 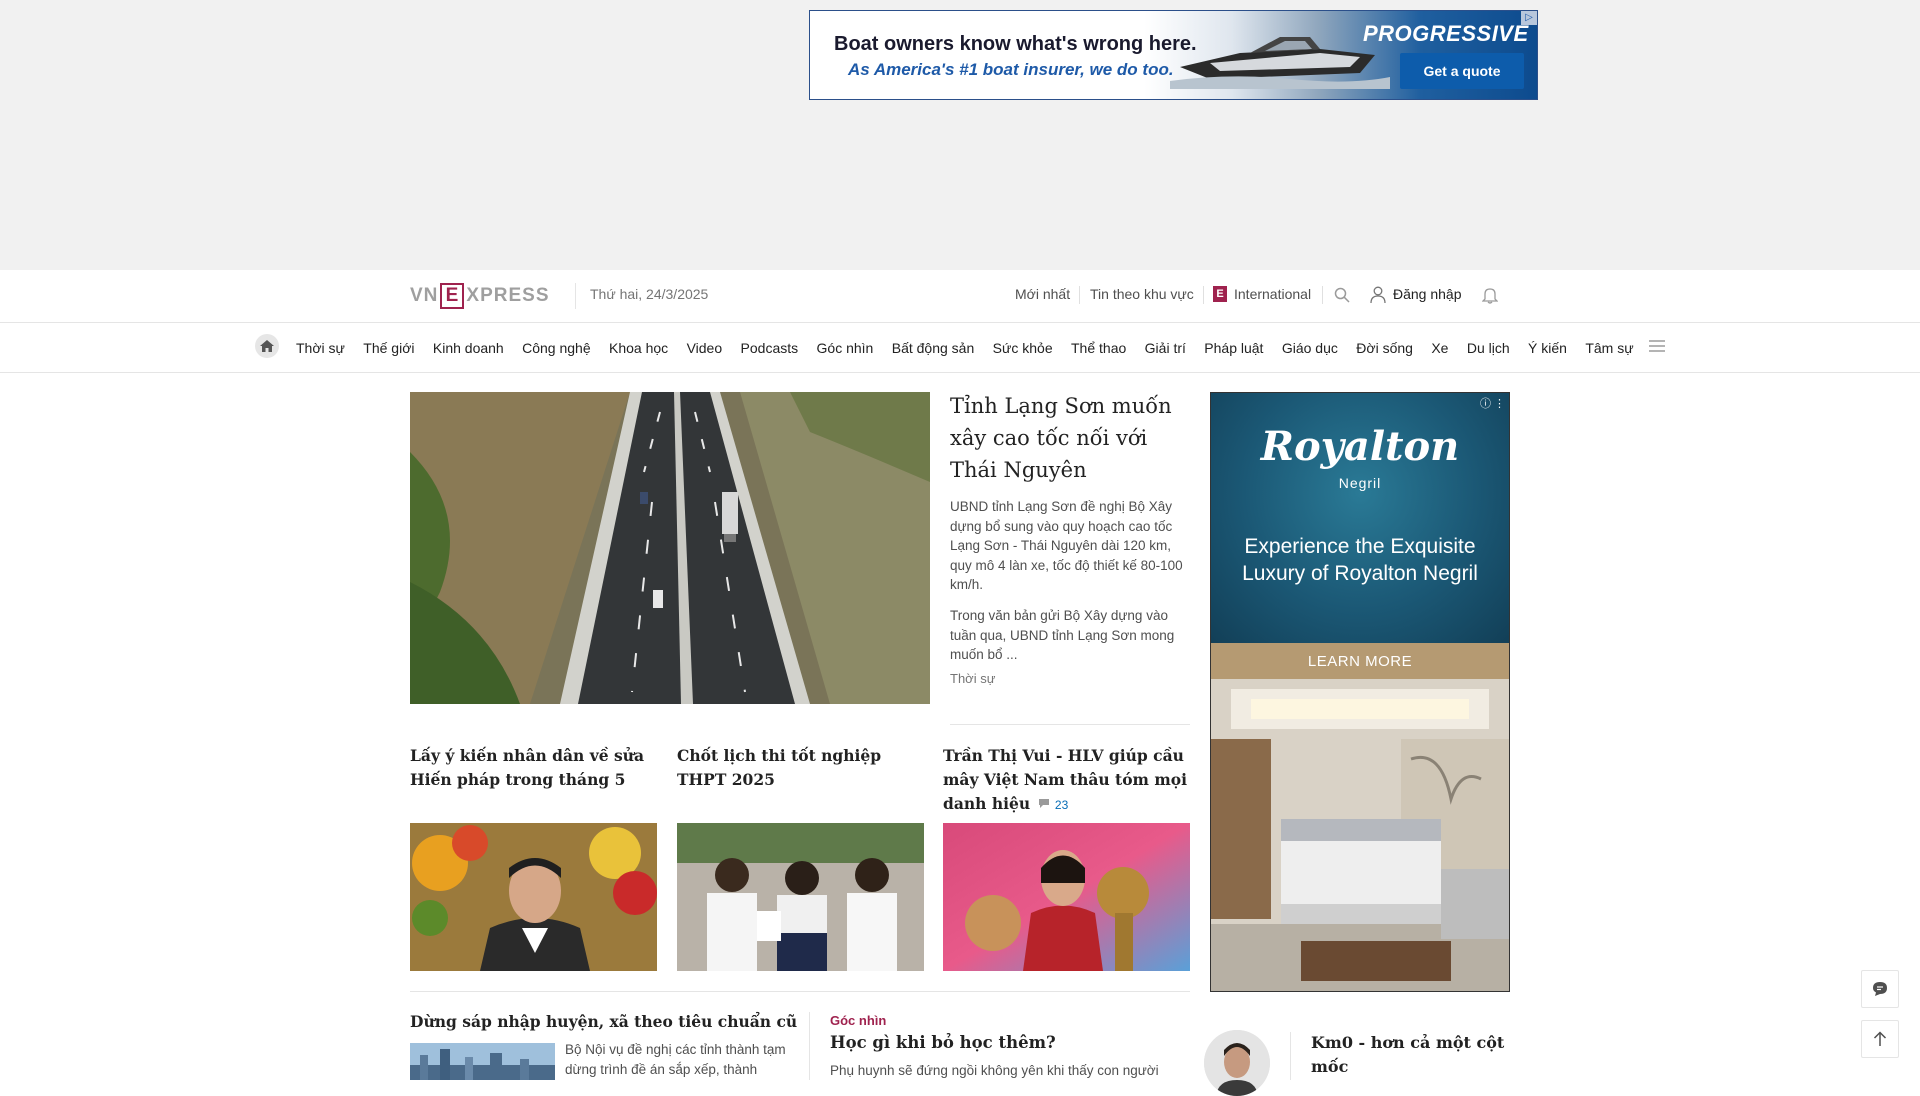 I want to click on bell-icon, so click(x=1490, y=295).